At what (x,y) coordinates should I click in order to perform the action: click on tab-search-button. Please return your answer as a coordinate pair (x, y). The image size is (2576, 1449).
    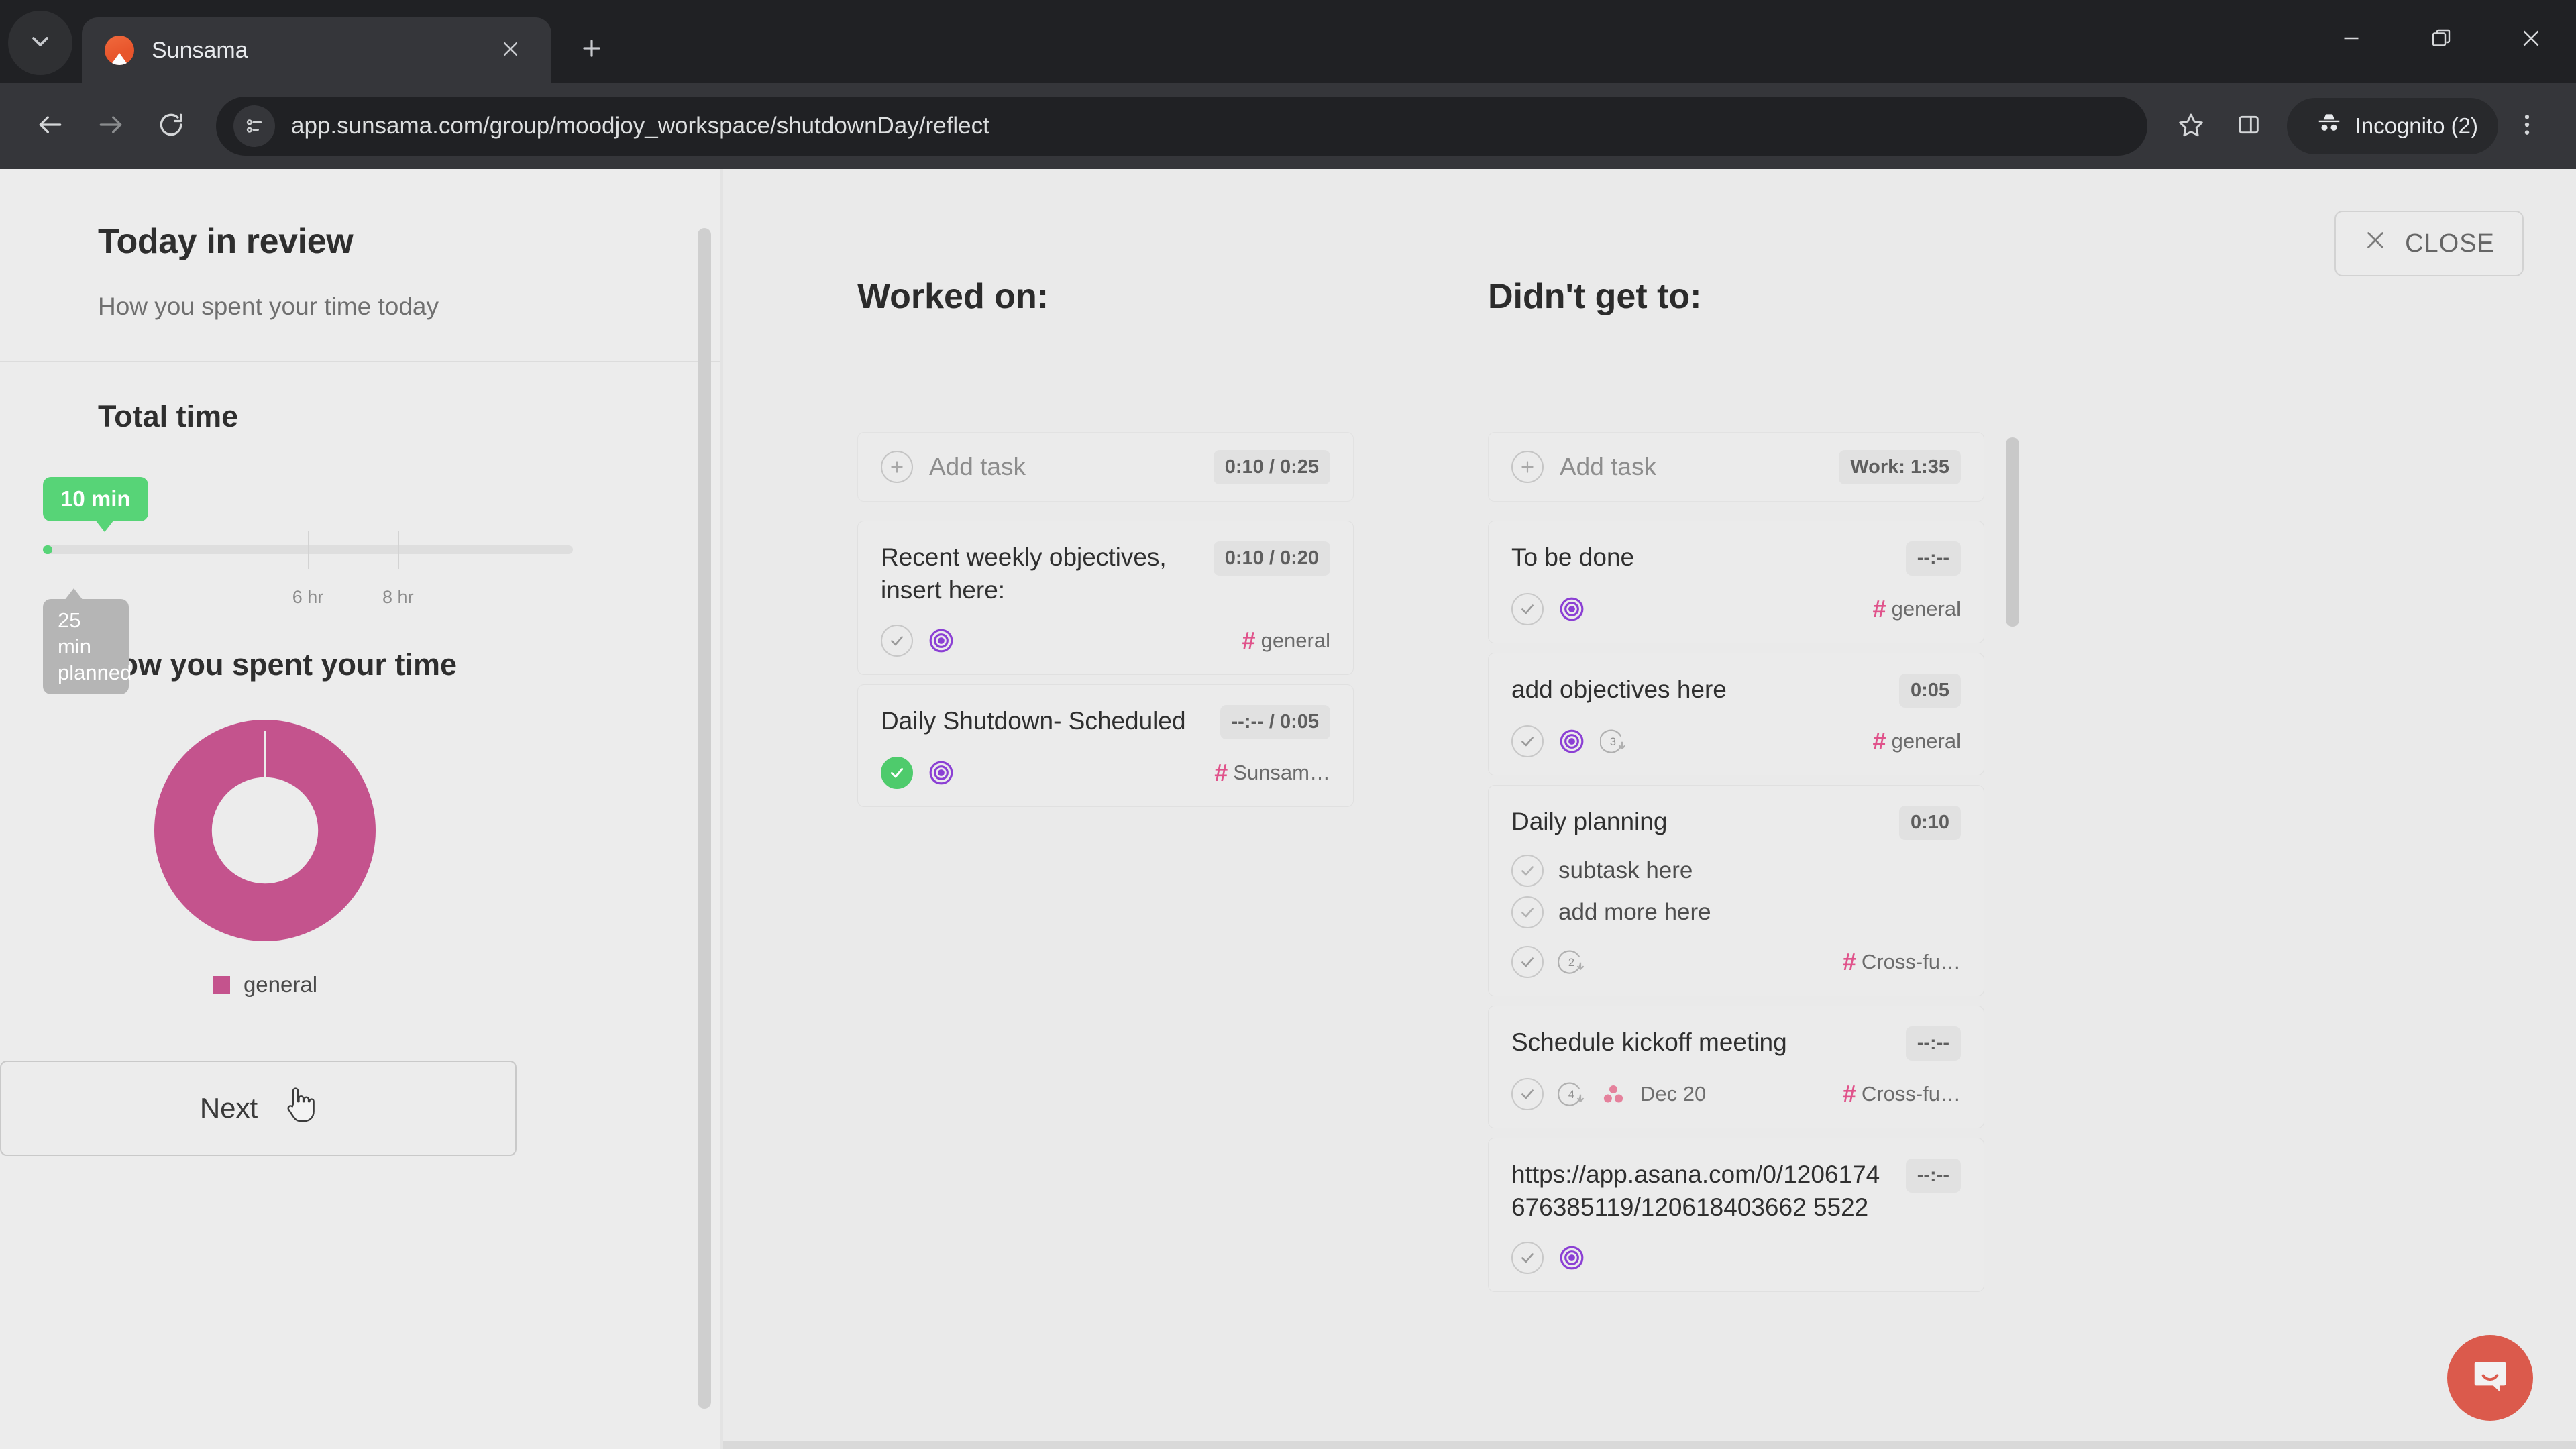
    Looking at the image, I should click on (40, 43).